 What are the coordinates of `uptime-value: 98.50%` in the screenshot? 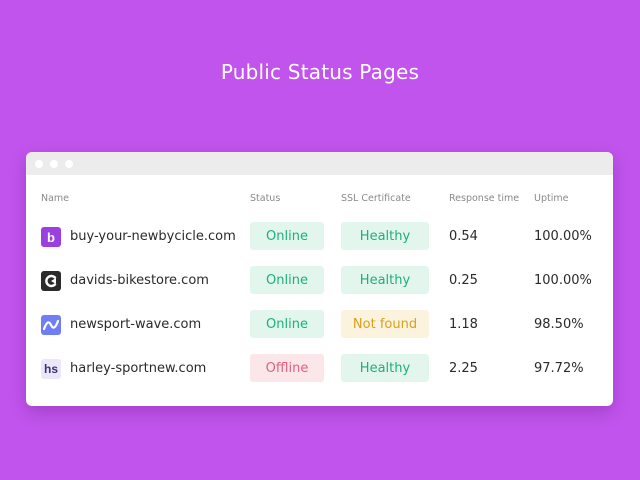 It's located at (559, 324).